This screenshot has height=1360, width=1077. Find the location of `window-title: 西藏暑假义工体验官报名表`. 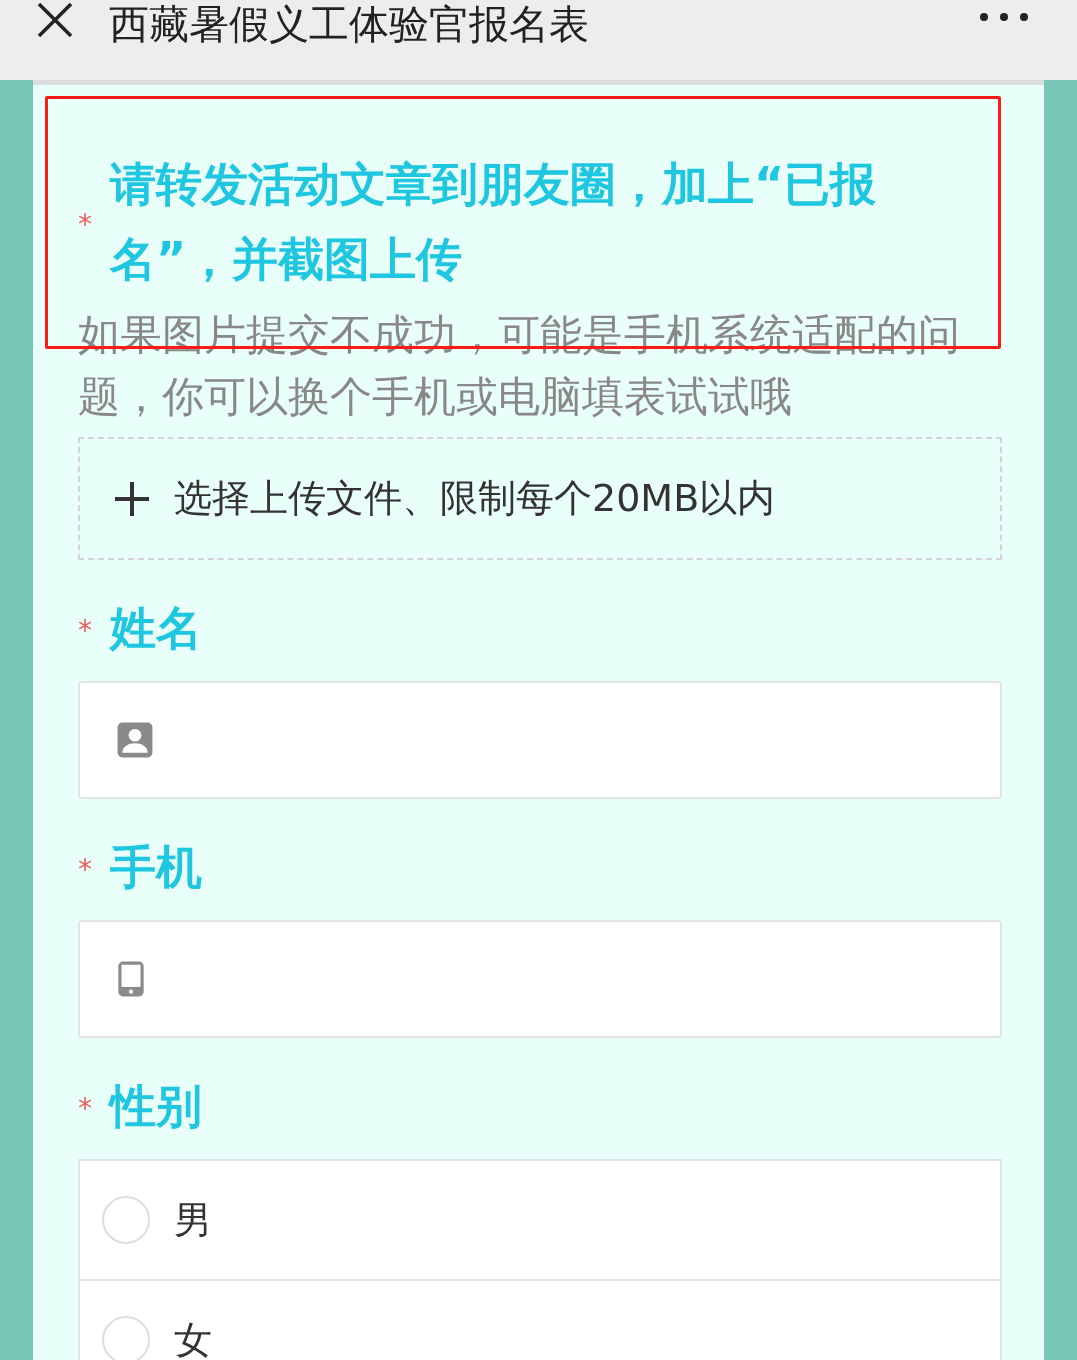

window-title: 西藏暑假义工体验官报名表 is located at coordinates (349, 24).